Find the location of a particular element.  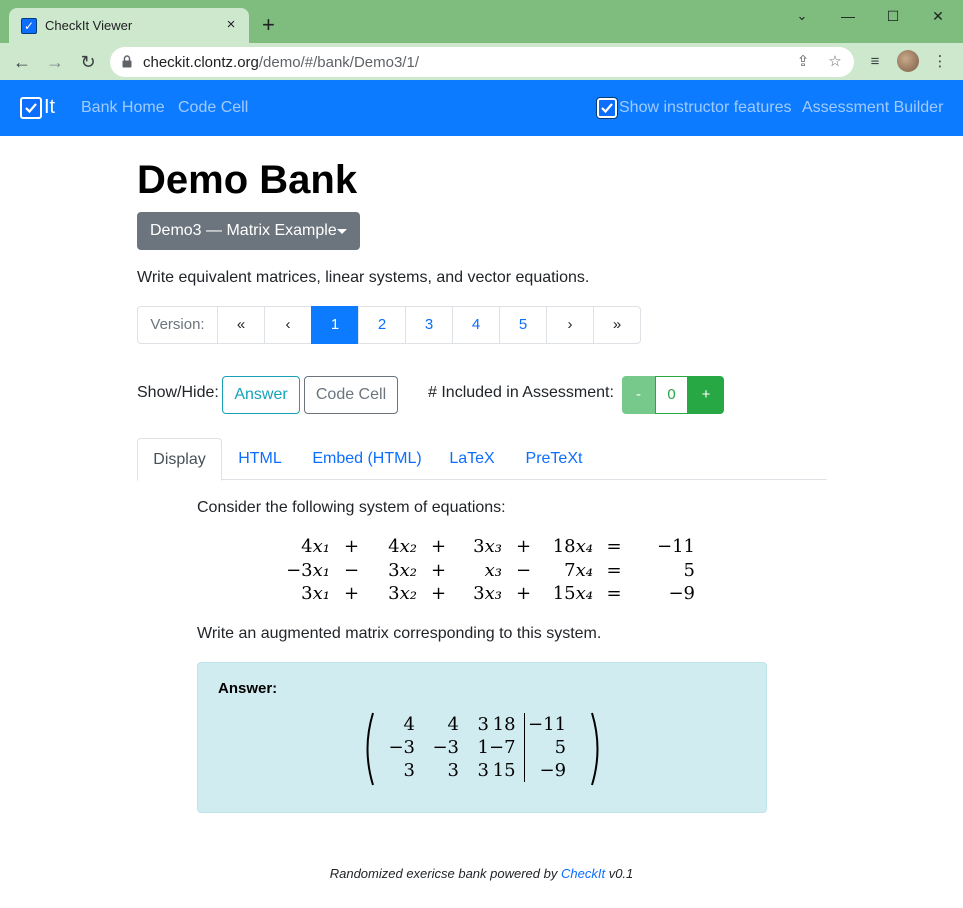

last-page-button: » is located at coordinates (617, 325).